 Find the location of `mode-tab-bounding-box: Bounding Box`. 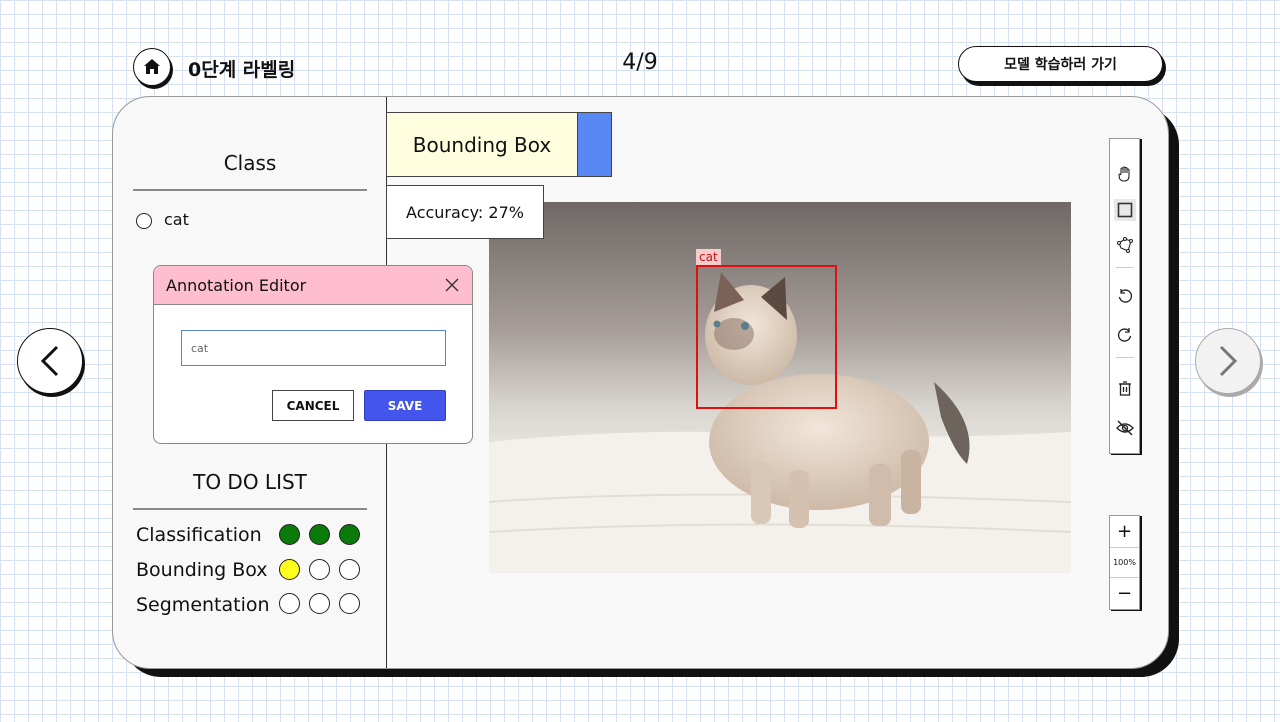

mode-tab-bounding-box: Bounding Box is located at coordinates (499, 144).